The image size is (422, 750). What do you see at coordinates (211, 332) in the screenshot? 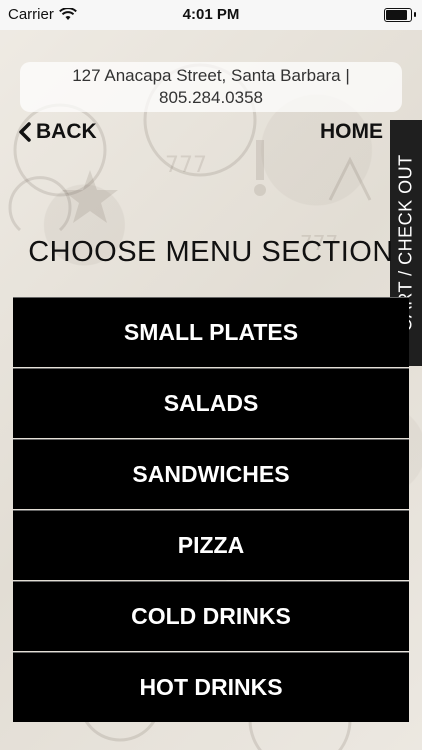
I see `menu-section-small-plates: SMALL PLATES` at bounding box center [211, 332].